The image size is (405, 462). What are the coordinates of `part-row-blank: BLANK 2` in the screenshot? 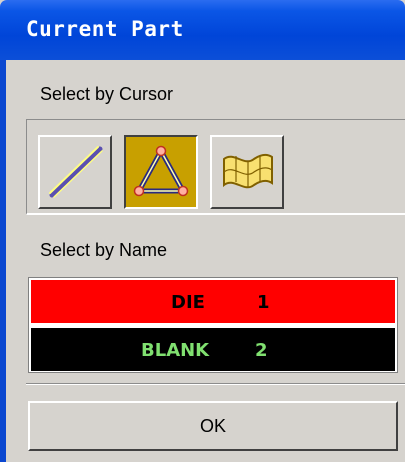 It's located at (213, 349).